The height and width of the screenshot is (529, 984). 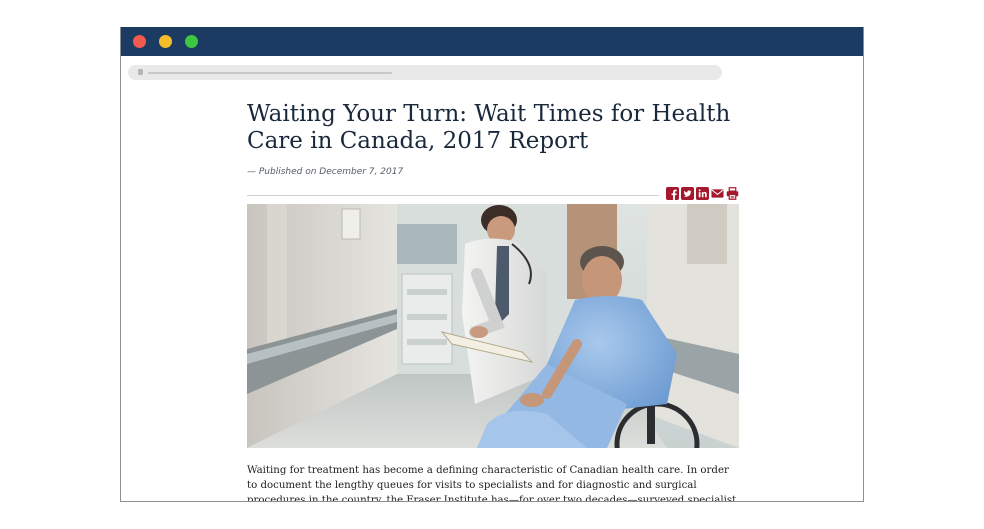 I want to click on print-icon, so click(x=732, y=193).